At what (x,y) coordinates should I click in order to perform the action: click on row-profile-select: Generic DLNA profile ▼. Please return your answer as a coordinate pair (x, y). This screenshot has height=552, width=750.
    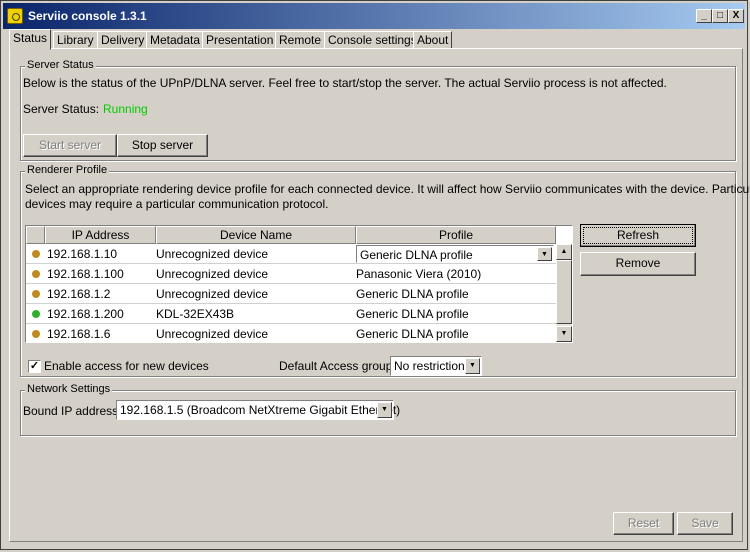
    Looking at the image, I should click on (455, 254).